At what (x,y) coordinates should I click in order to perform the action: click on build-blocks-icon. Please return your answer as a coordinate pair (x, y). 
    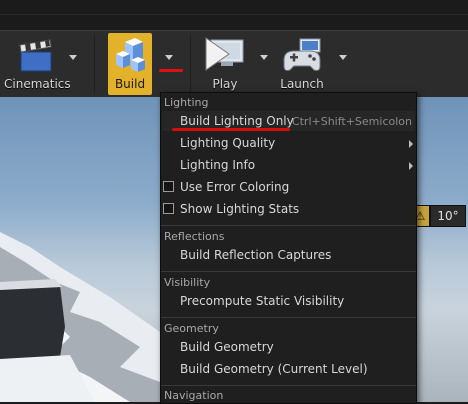
    Looking at the image, I should click on (130, 55).